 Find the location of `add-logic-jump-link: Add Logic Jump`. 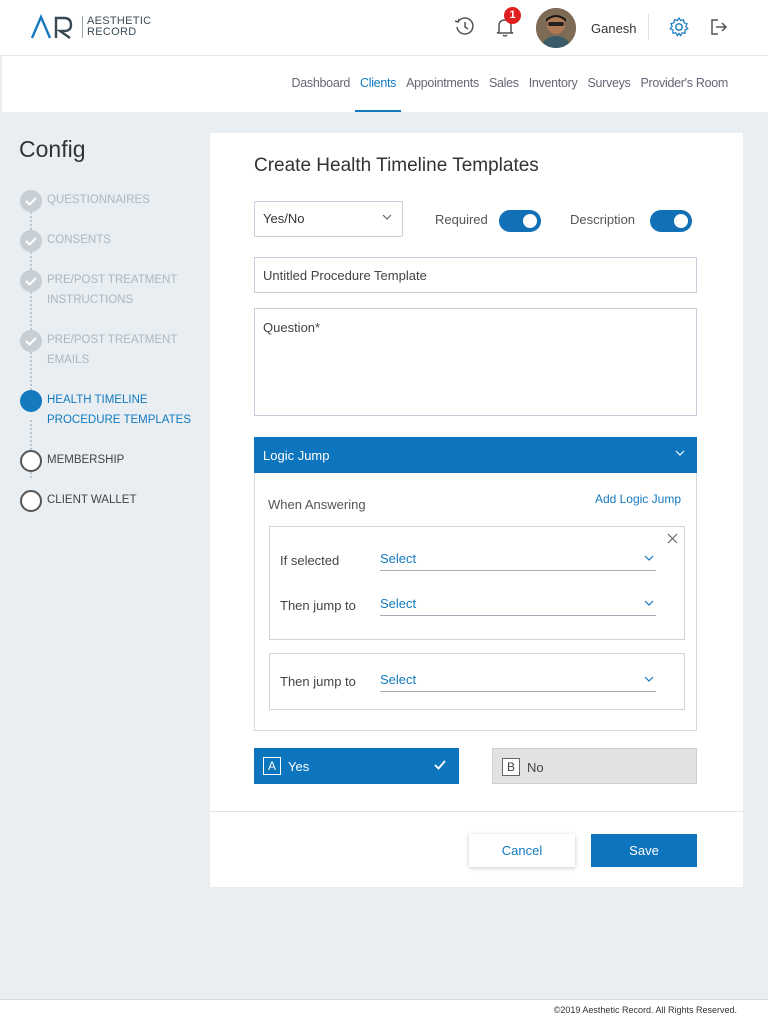

add-logic-jump-link: Add Logic Jump is located at coordinates (638, 499).